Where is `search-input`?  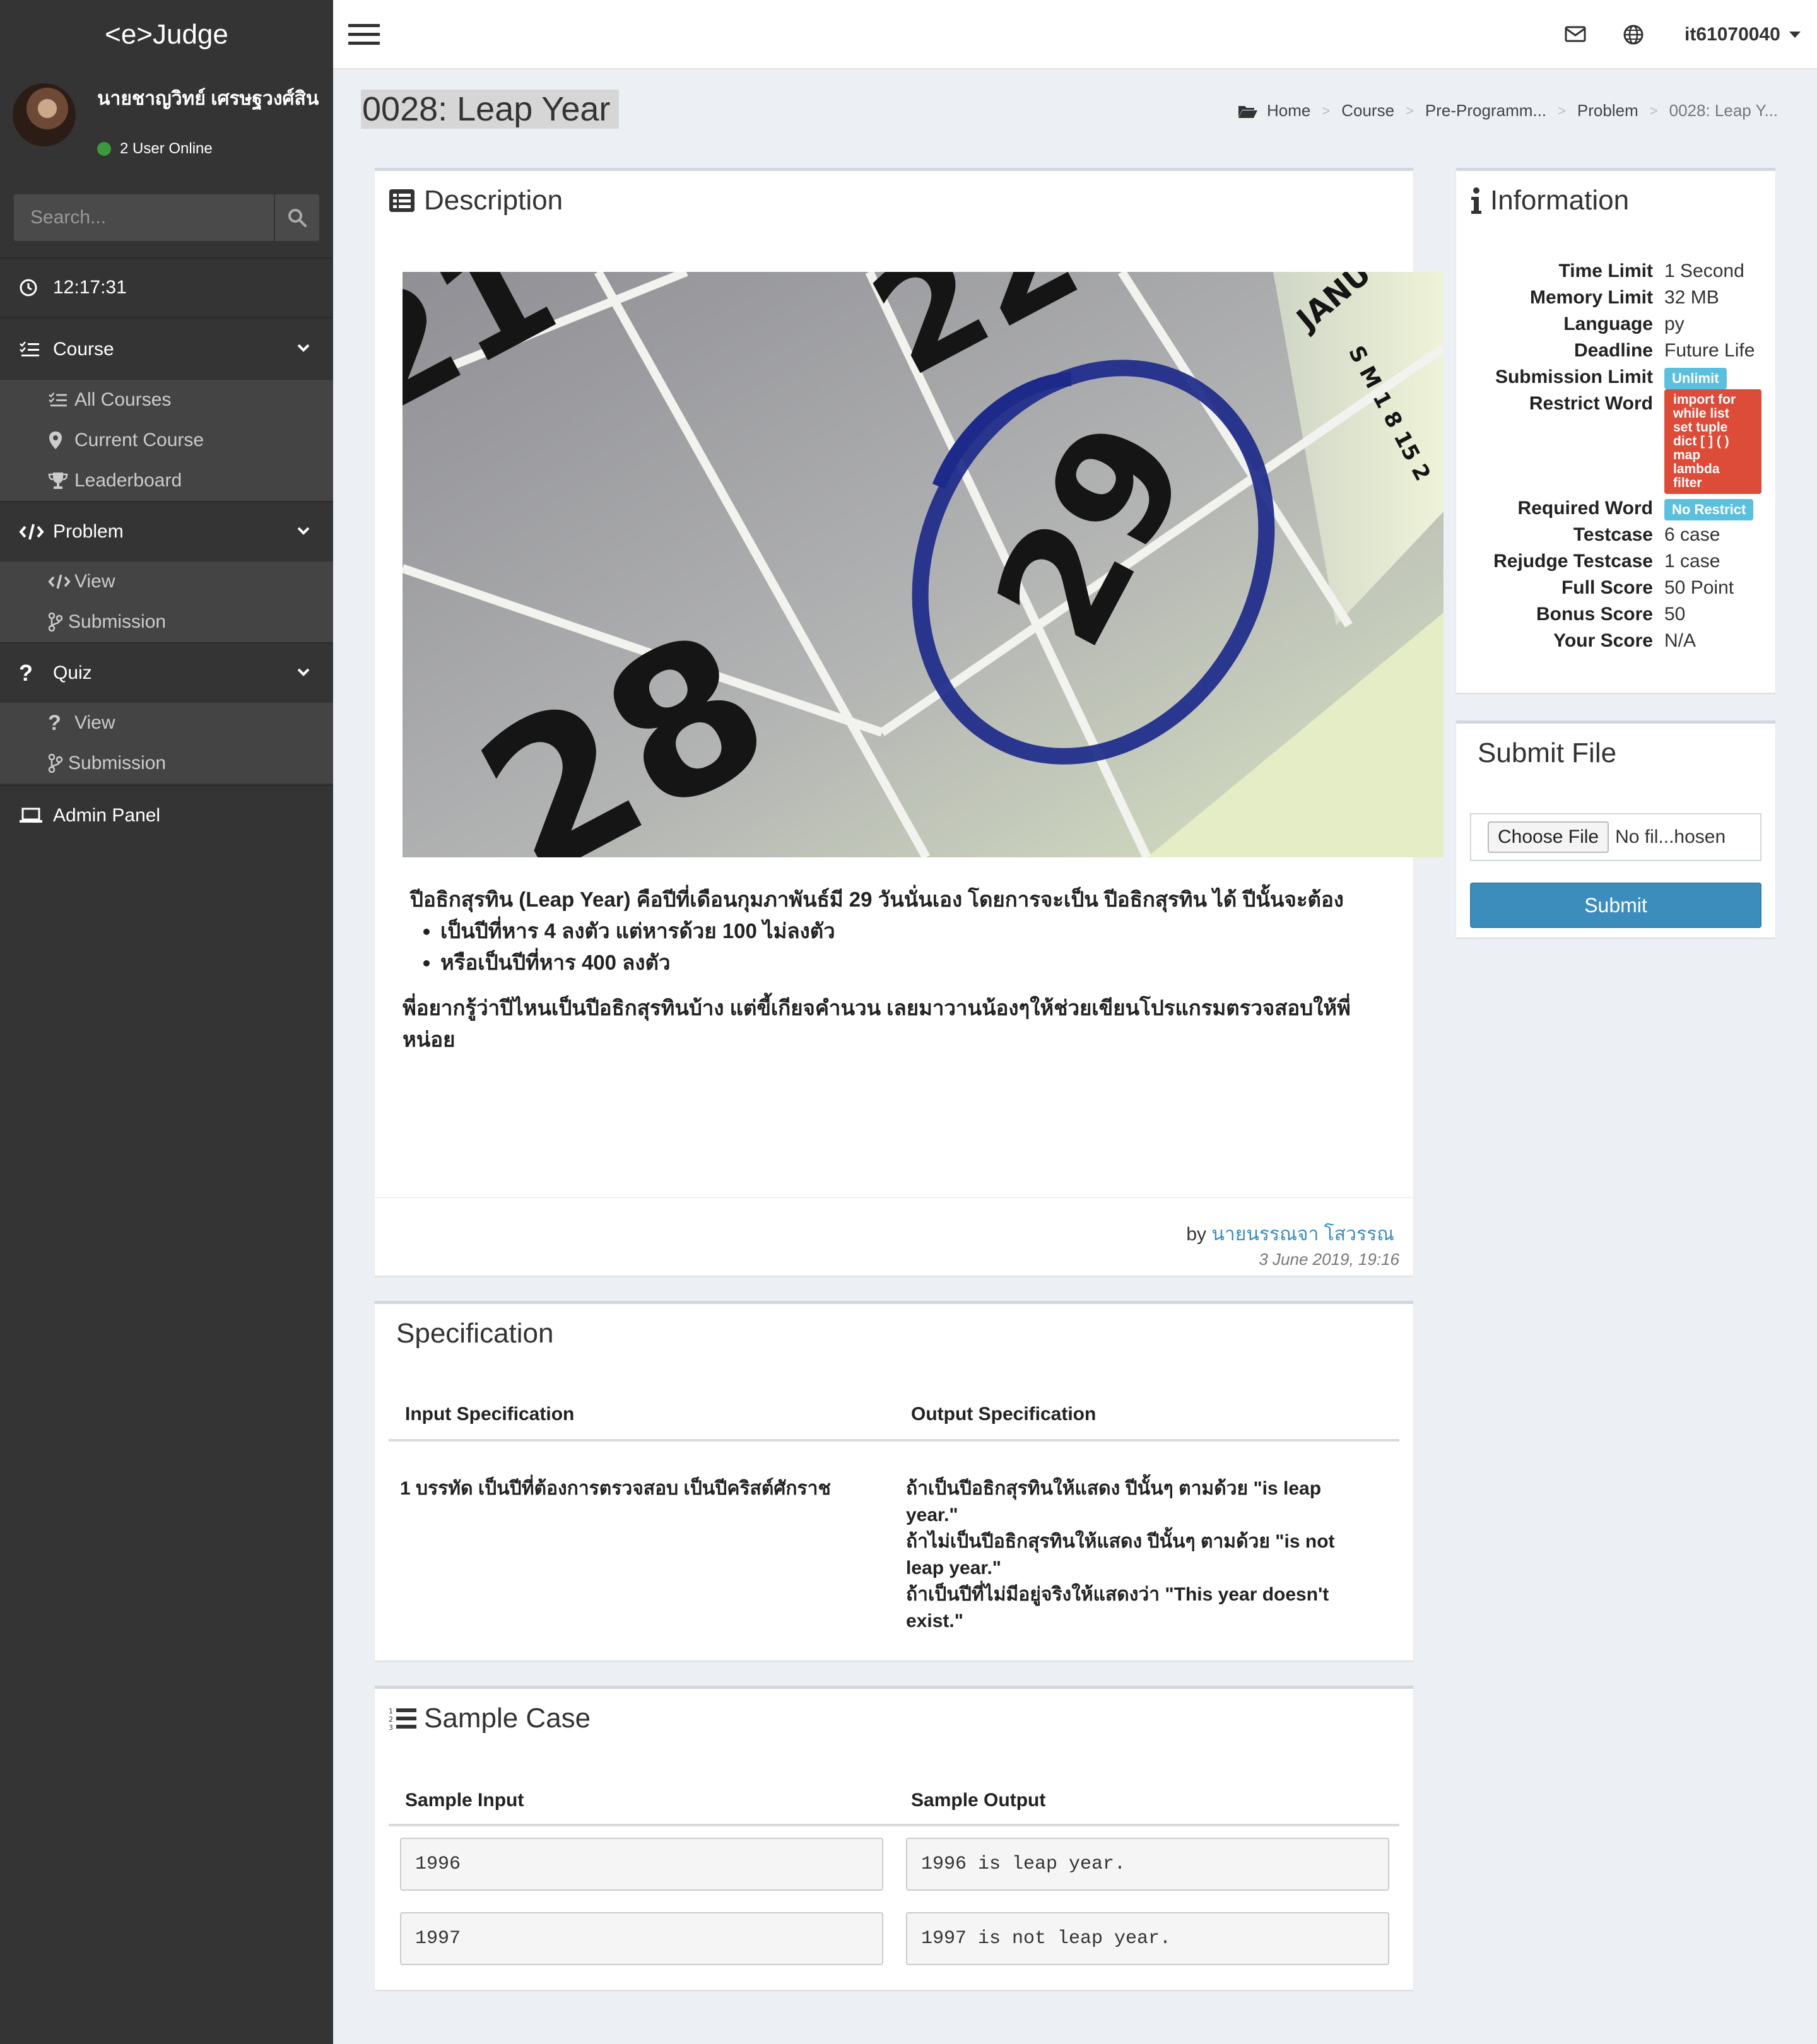
search-input is located at coordinates (144, 217).